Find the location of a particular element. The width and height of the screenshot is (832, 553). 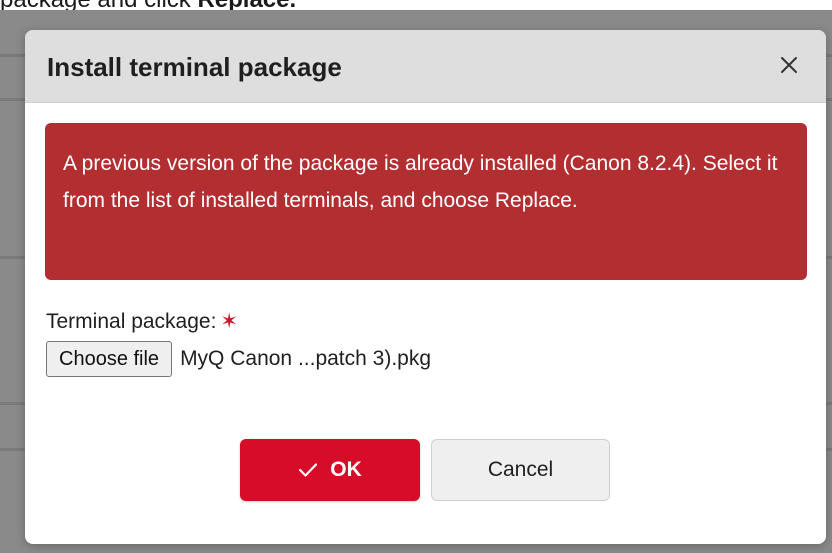

file-input: Choose file MyQ Canon ...patch 3).pkg is located at coordinates (239, 359).